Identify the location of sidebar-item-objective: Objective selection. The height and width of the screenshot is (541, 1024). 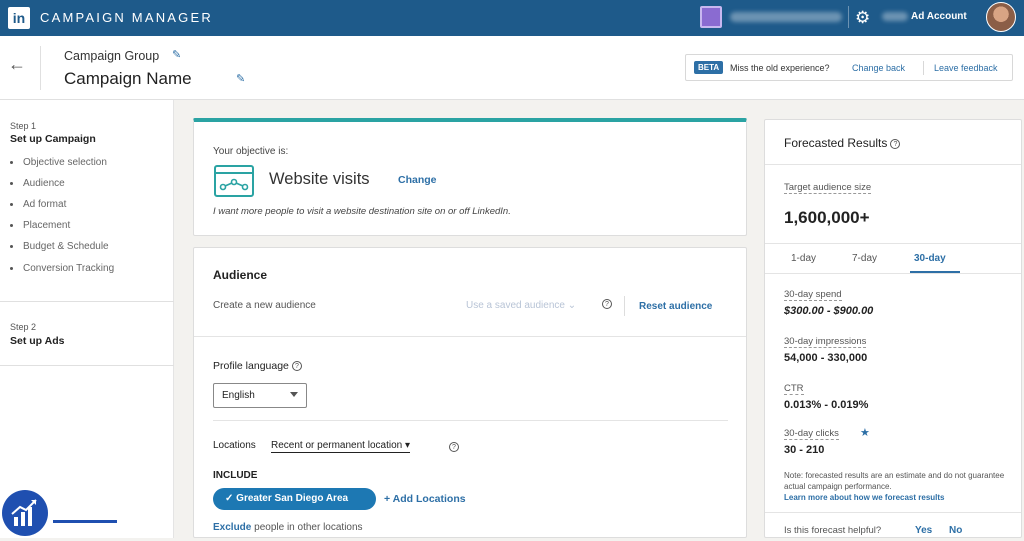
(58, 162).